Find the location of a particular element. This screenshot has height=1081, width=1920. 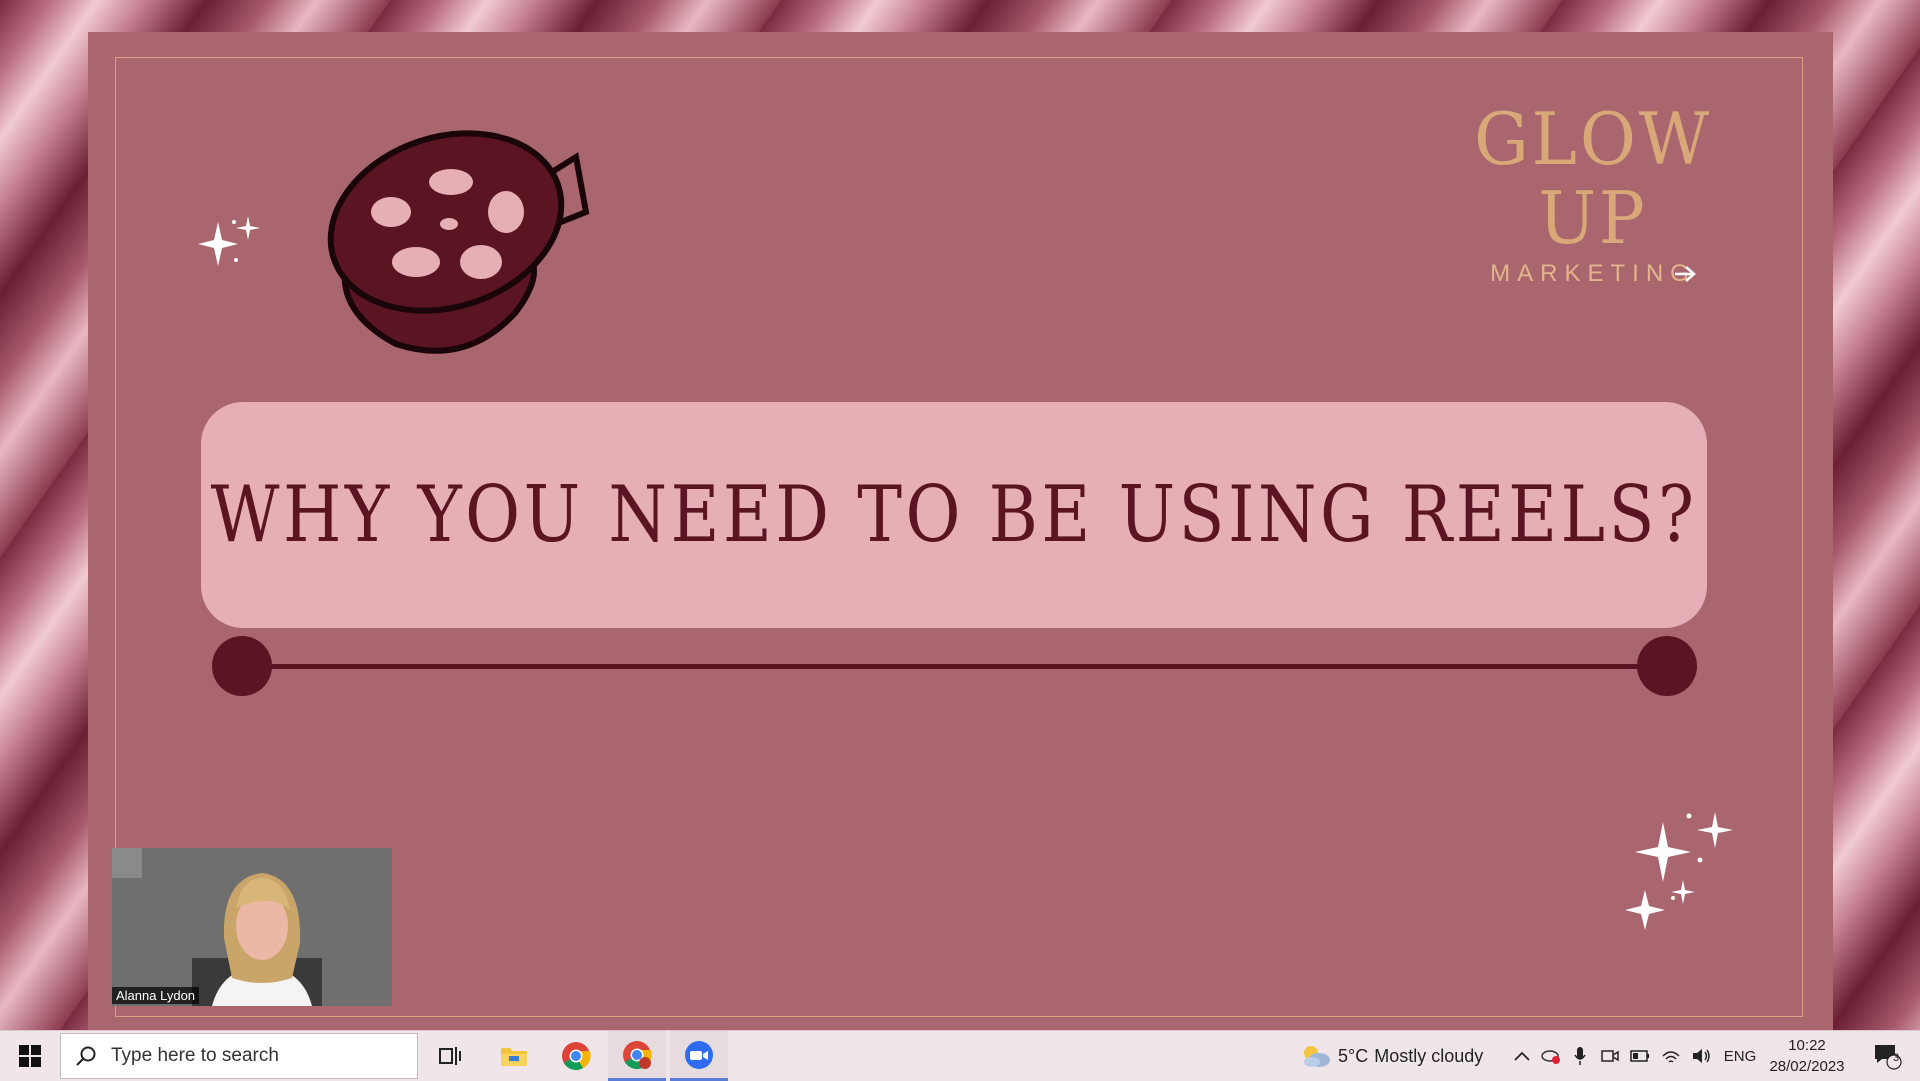

cloud-error-icon is located at coordinates (1550, 1057).